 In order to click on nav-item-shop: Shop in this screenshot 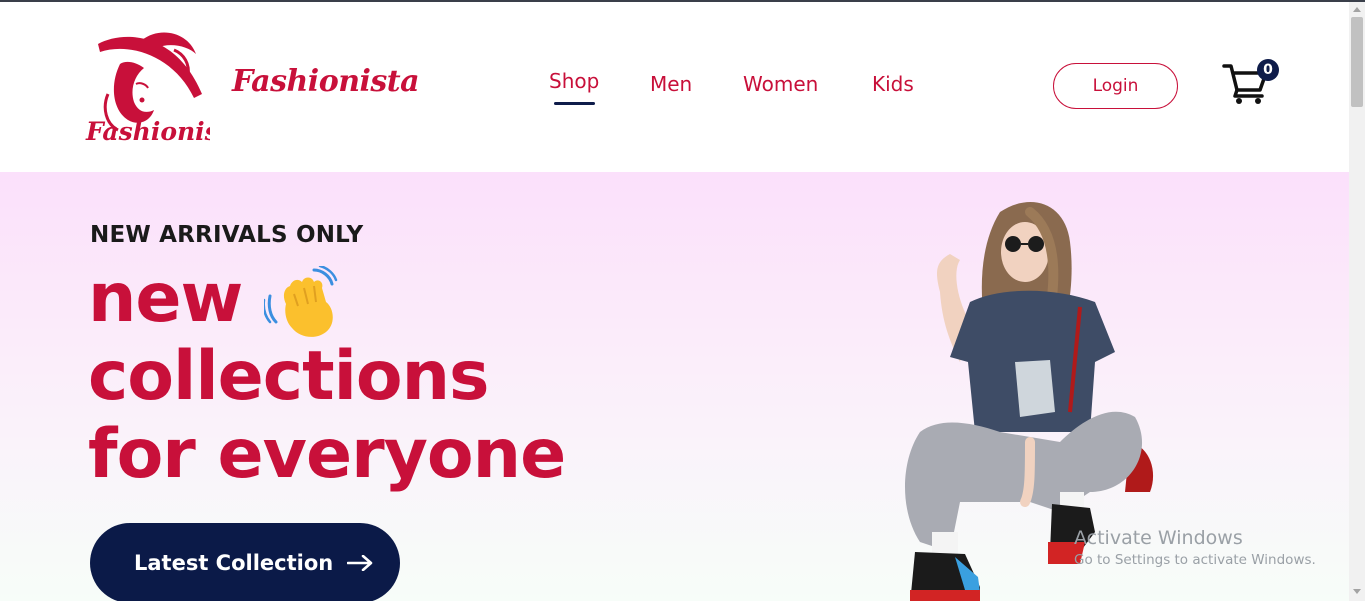, I will do `click(574, 81)`.